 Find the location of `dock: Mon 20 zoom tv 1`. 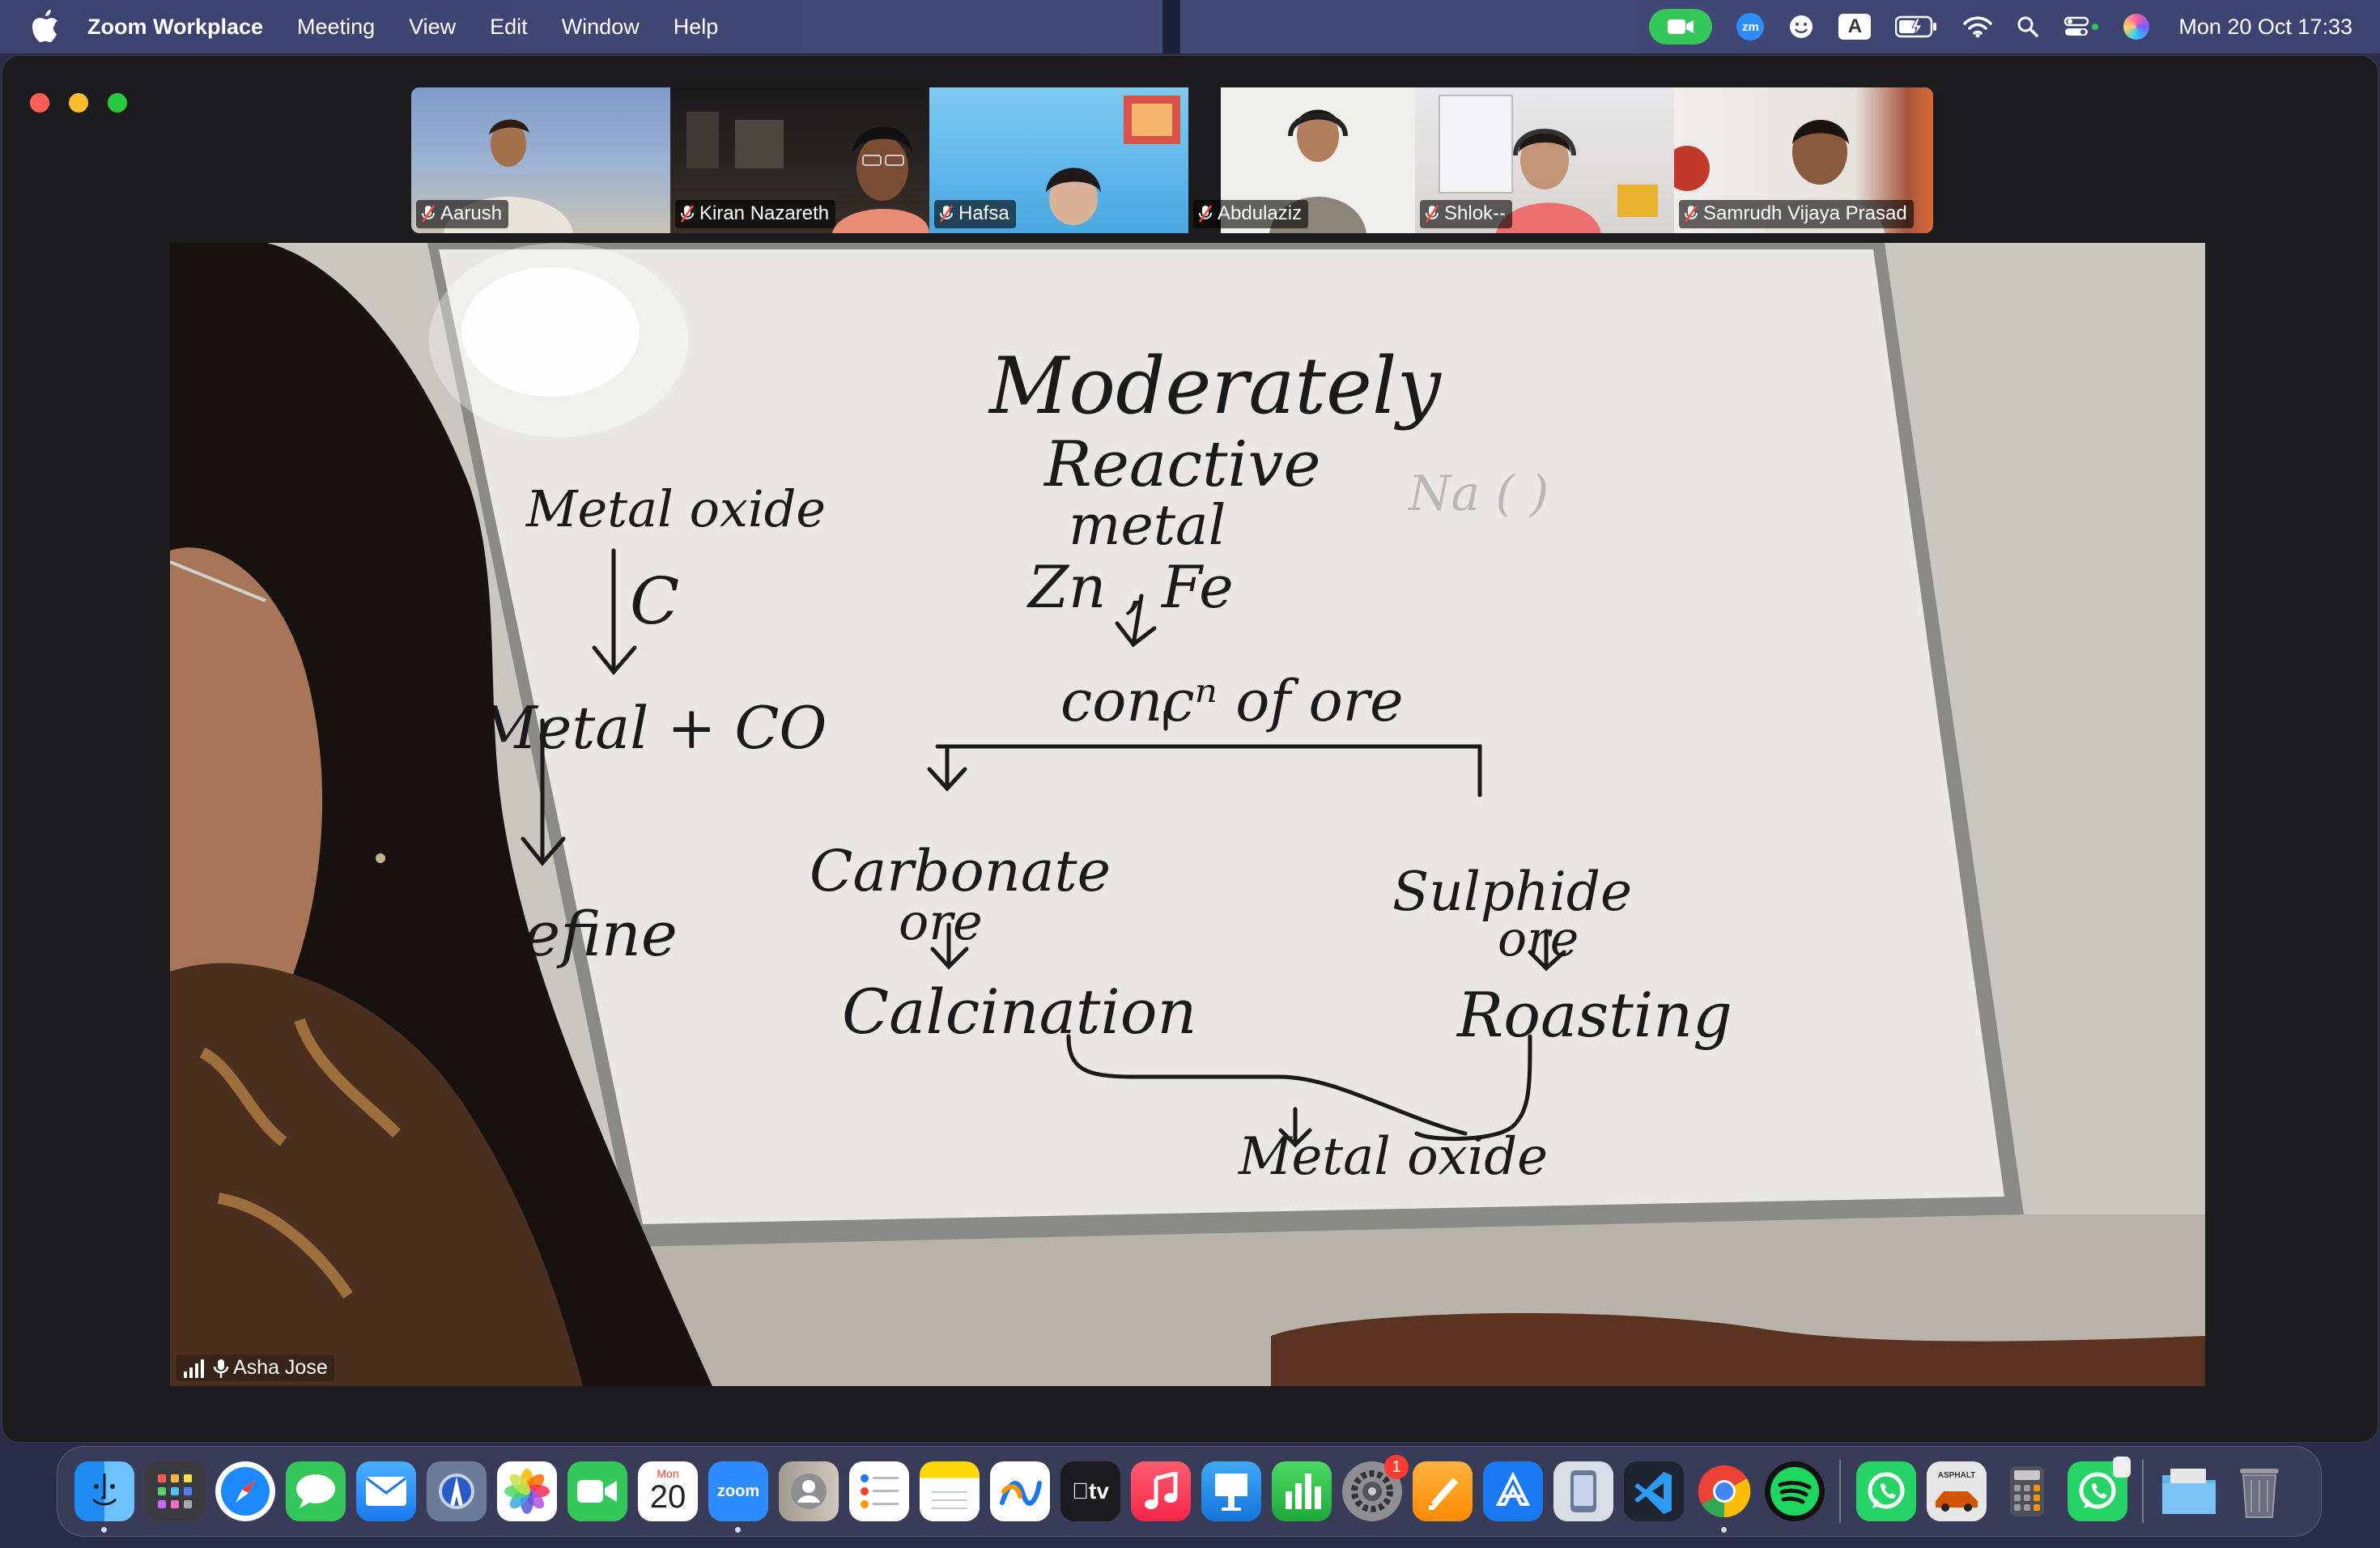

dock: Mon 20 zoom tv 1 is located at coordinates (1189, 1492).